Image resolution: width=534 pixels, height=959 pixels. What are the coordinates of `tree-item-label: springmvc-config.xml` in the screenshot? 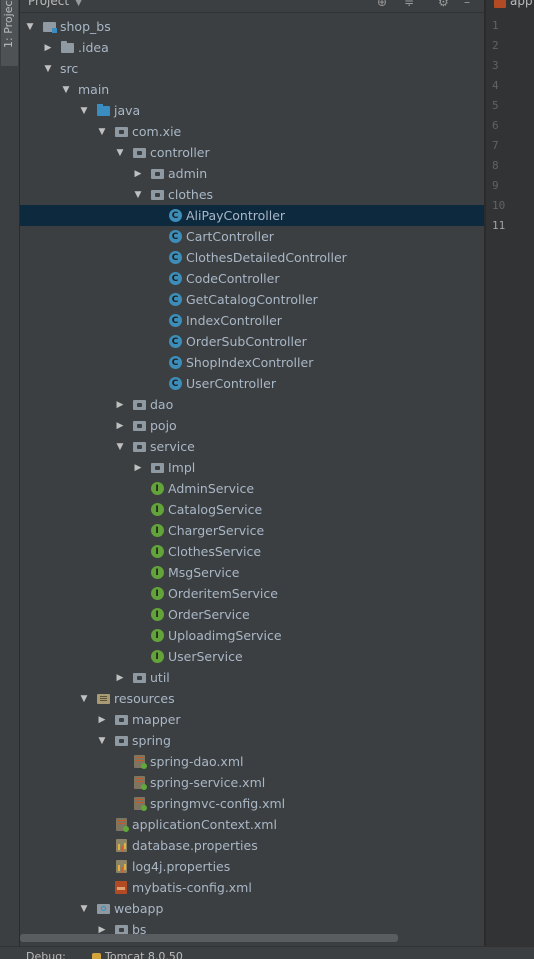 It's located at (217, 803).